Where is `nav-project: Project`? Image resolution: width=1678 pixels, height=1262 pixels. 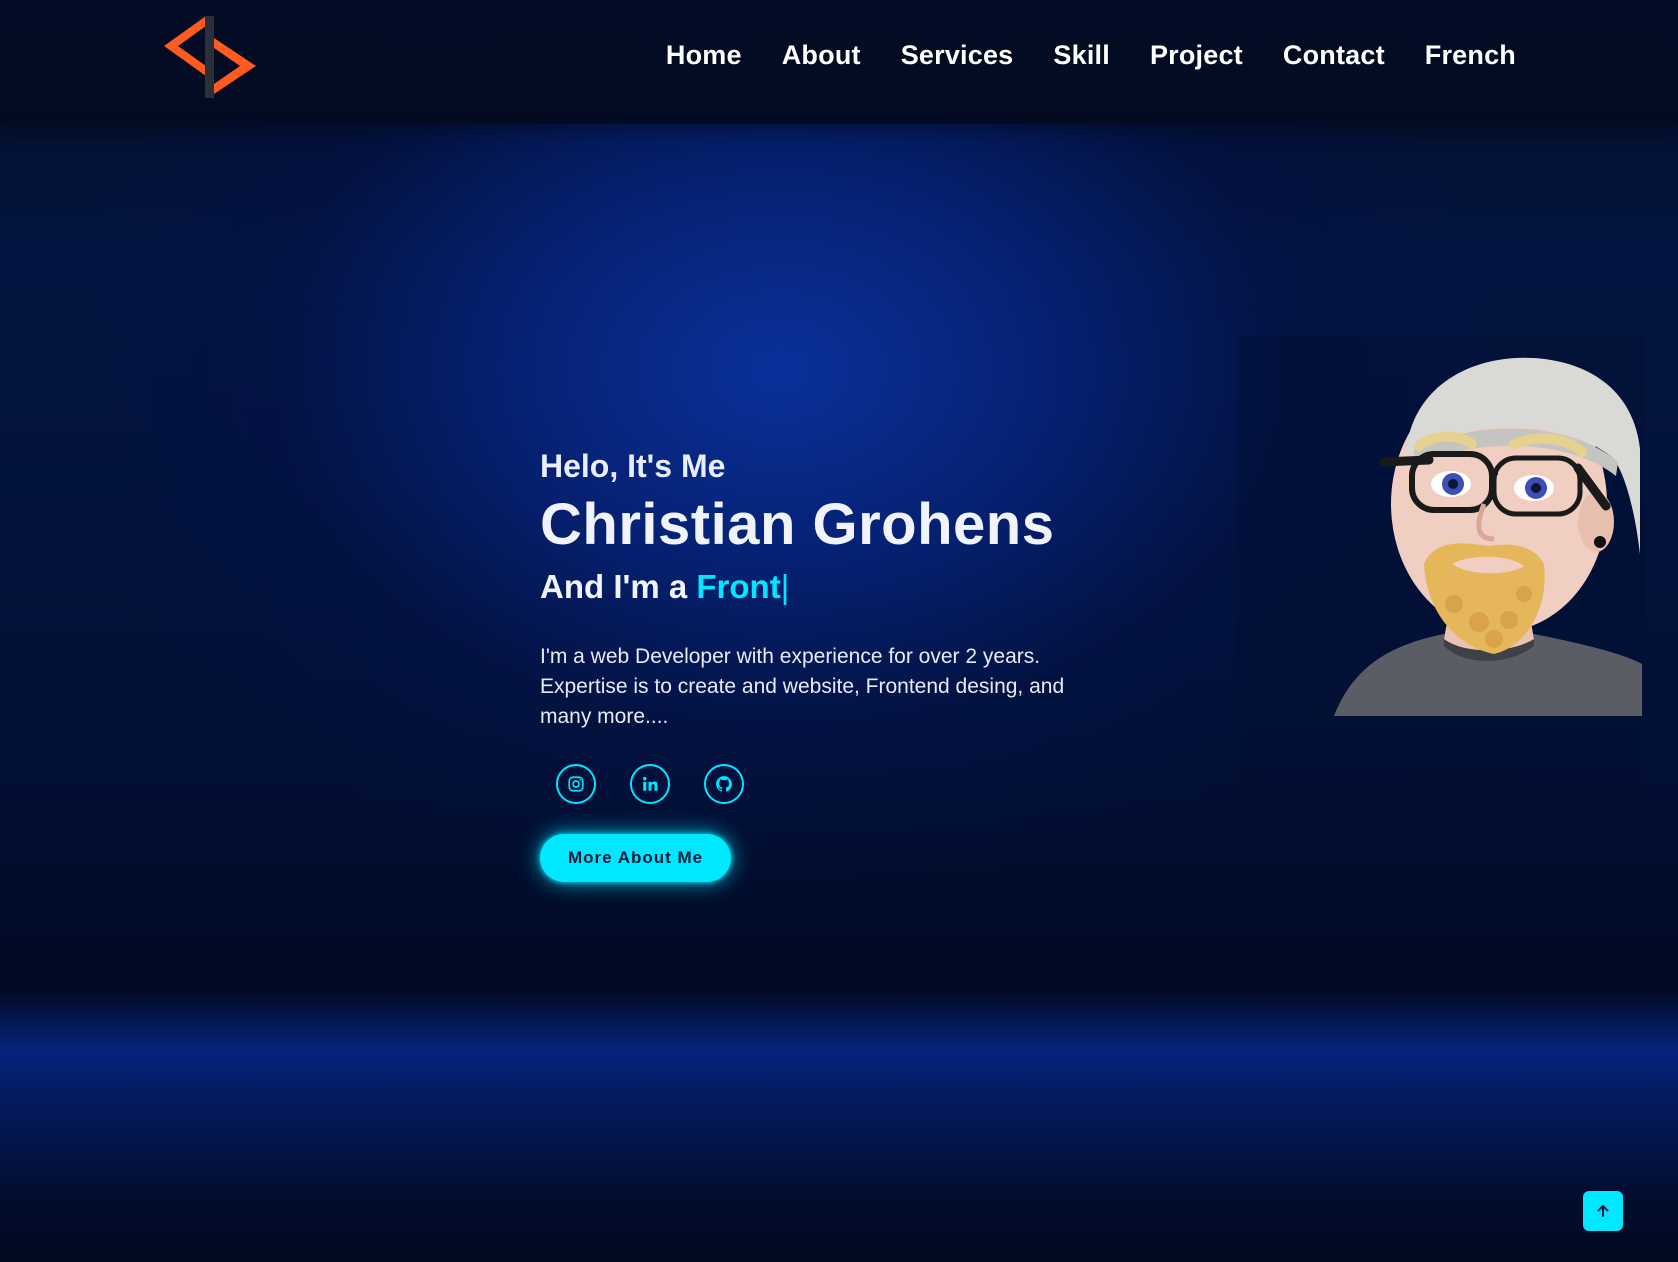 nav-project: Project is located at coordinates (1196, 55).